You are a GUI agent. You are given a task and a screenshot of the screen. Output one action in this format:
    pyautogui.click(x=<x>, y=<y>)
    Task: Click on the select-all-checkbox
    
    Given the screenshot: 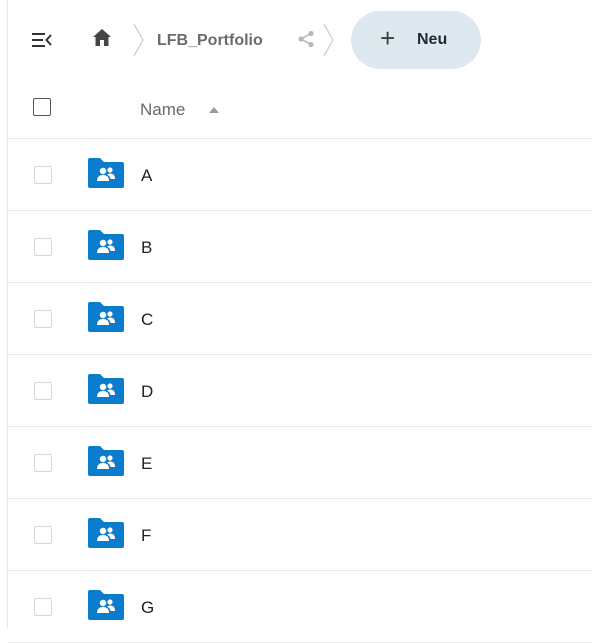 What is the action you would take?
    pyautogui.click(x=42, y=107)
    